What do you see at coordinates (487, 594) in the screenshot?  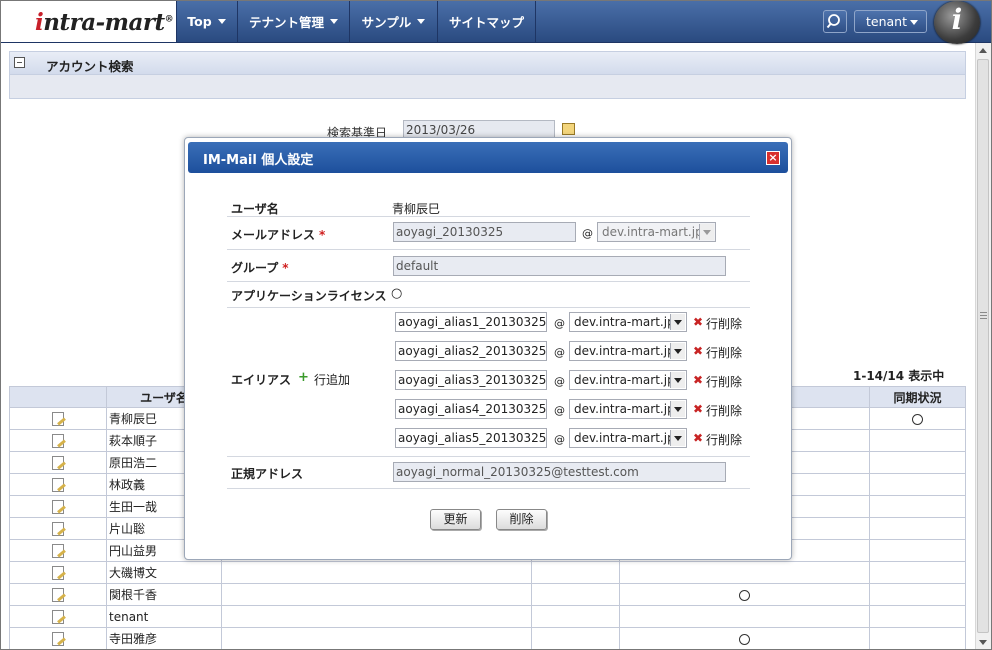 I see `table-row: 関根千香` at bounding box center [487, 594].